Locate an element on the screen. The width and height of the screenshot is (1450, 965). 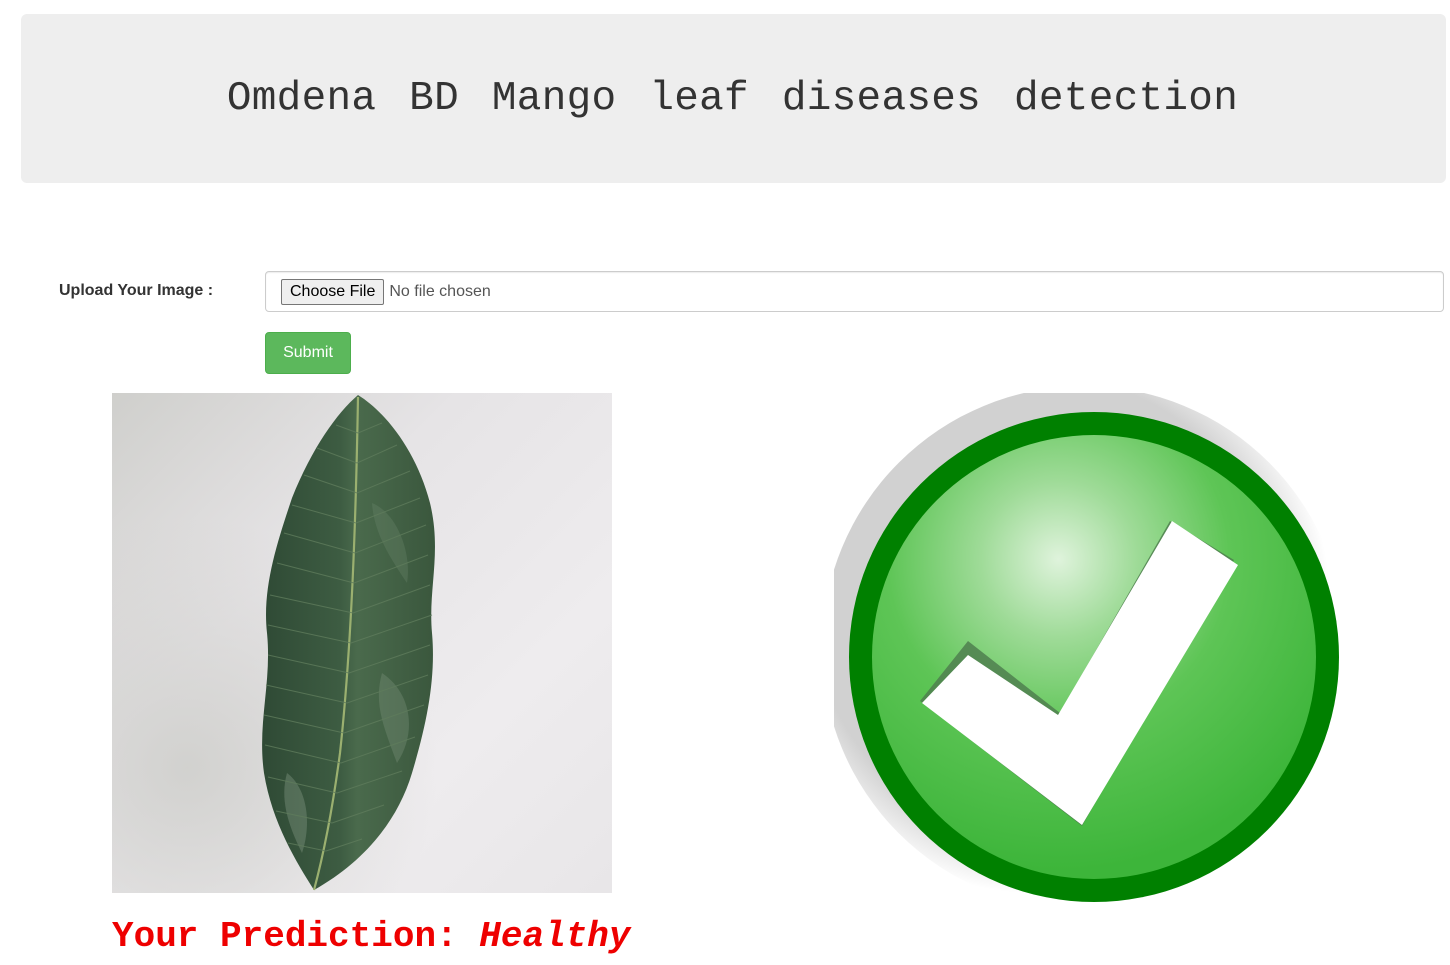
page-title: Omdena BD Mango leaf diseases detection is located at coordinates (732, 98).